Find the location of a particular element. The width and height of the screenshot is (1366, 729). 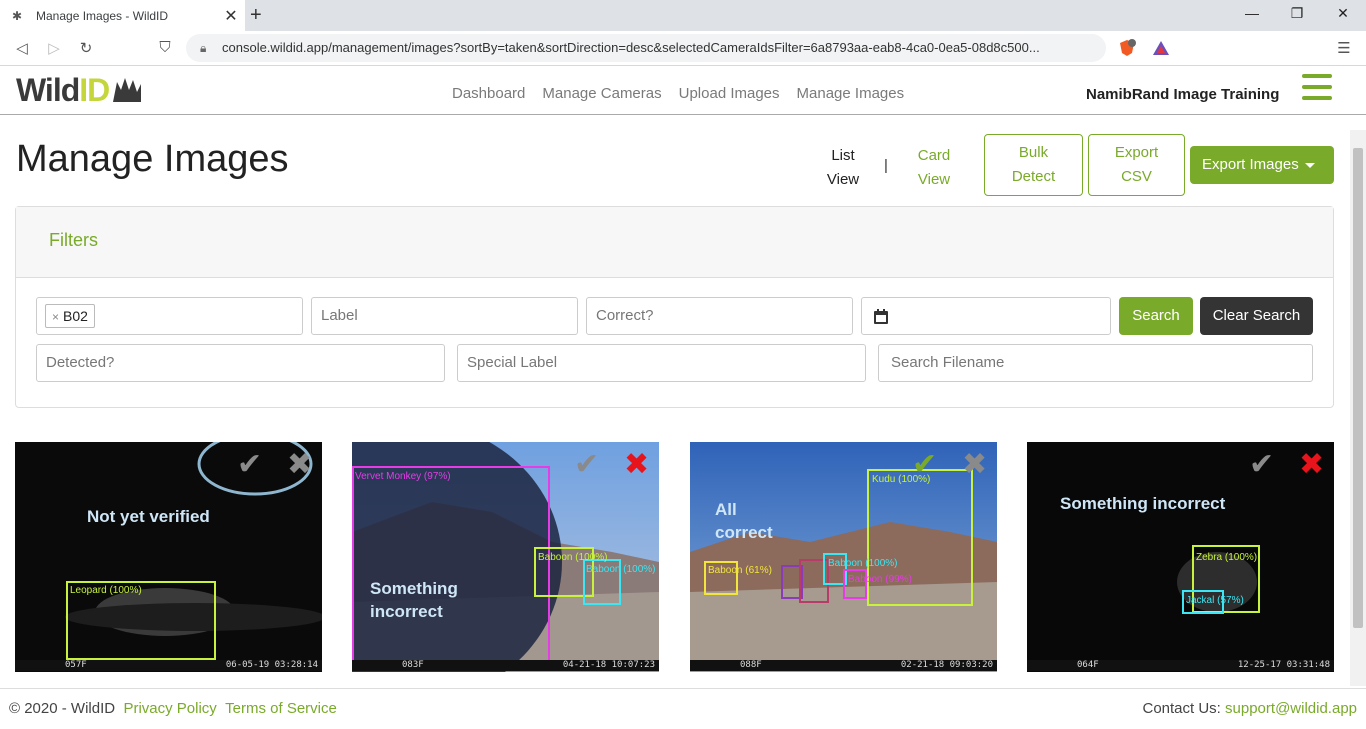

organization-name: NamibRand Image Training is located at coordinates (1182, 94).